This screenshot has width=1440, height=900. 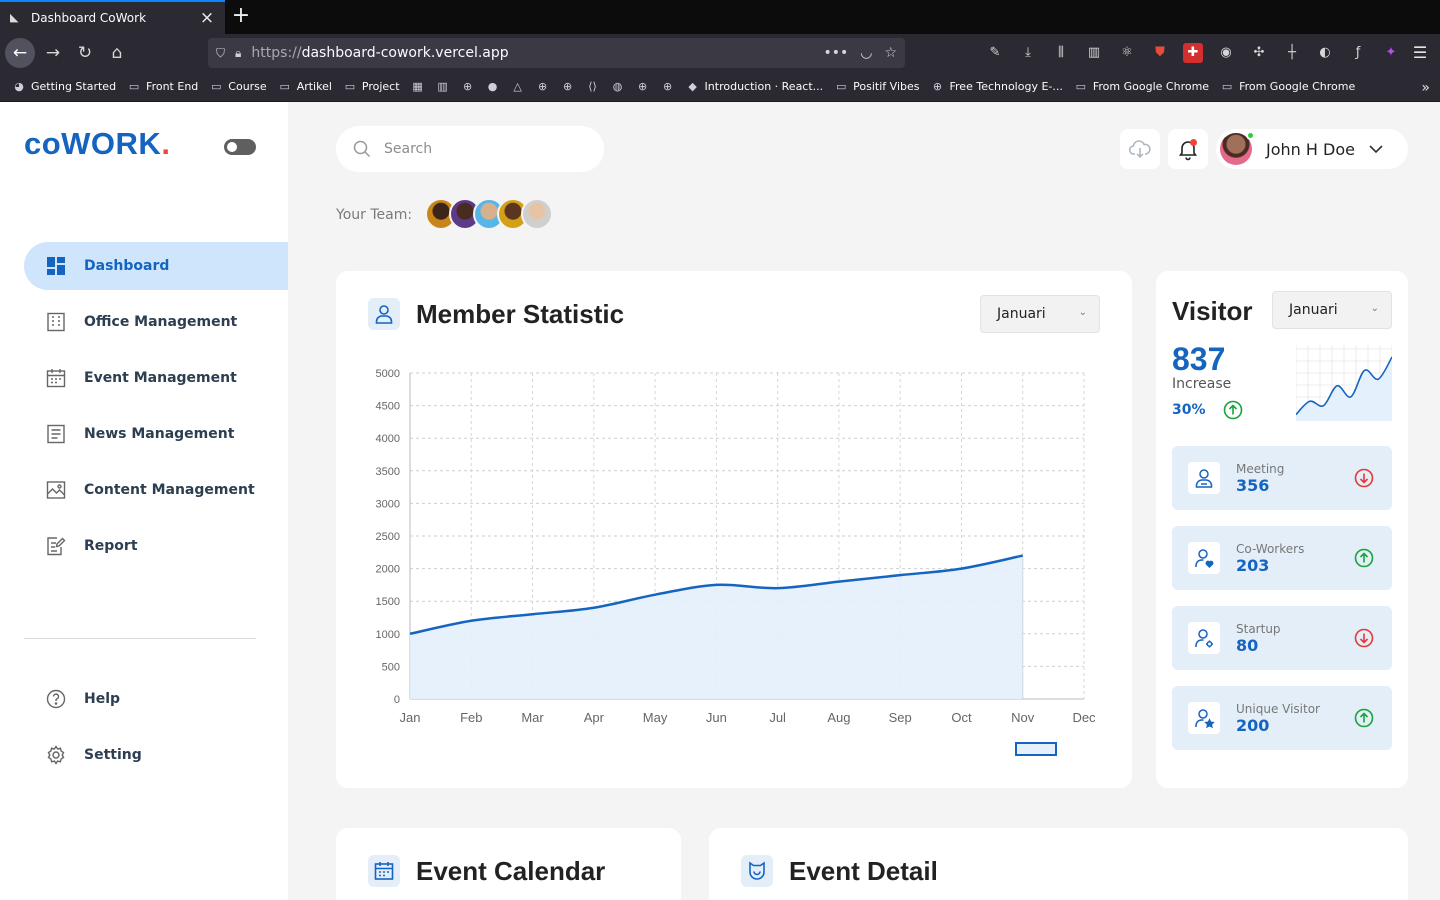 I want to click on visitor-month-select: Januari ⌄, so click(x=1332, y=310).